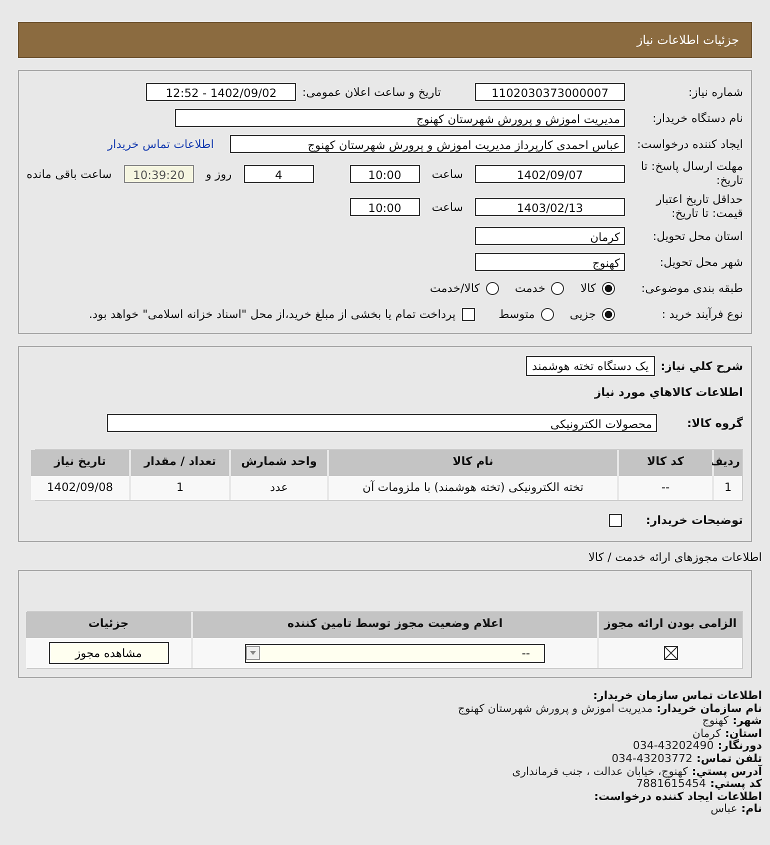 The width and height of the screenshot is (770, 845). I want to click on need-number-field: 1102030373000007, so click(550, 92).